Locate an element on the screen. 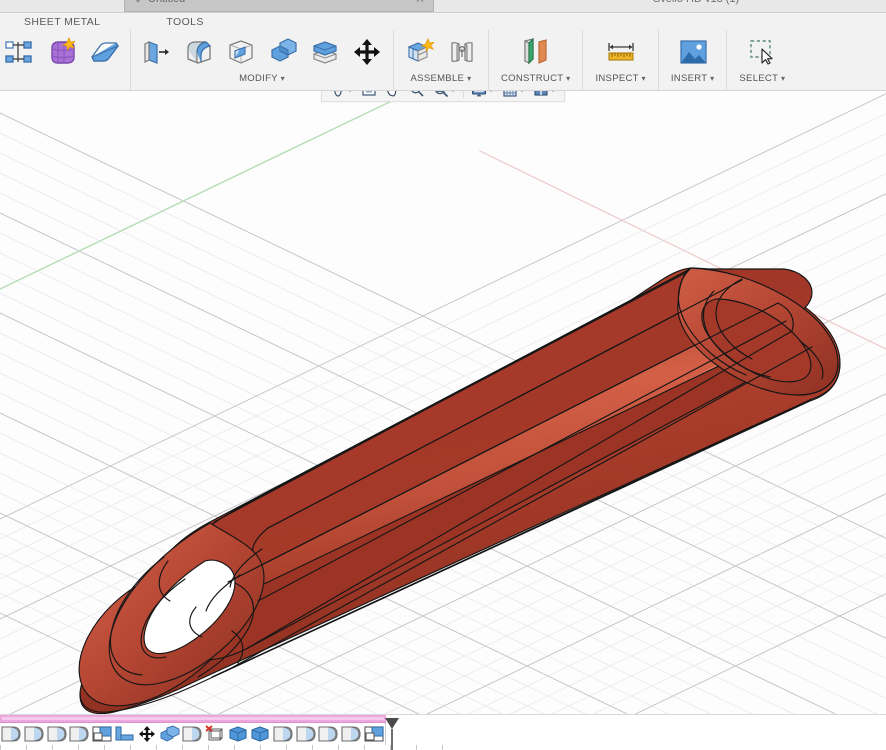 The height and width of the screenshot is (750, 886). pan-button is located at coordinates (393, 96).